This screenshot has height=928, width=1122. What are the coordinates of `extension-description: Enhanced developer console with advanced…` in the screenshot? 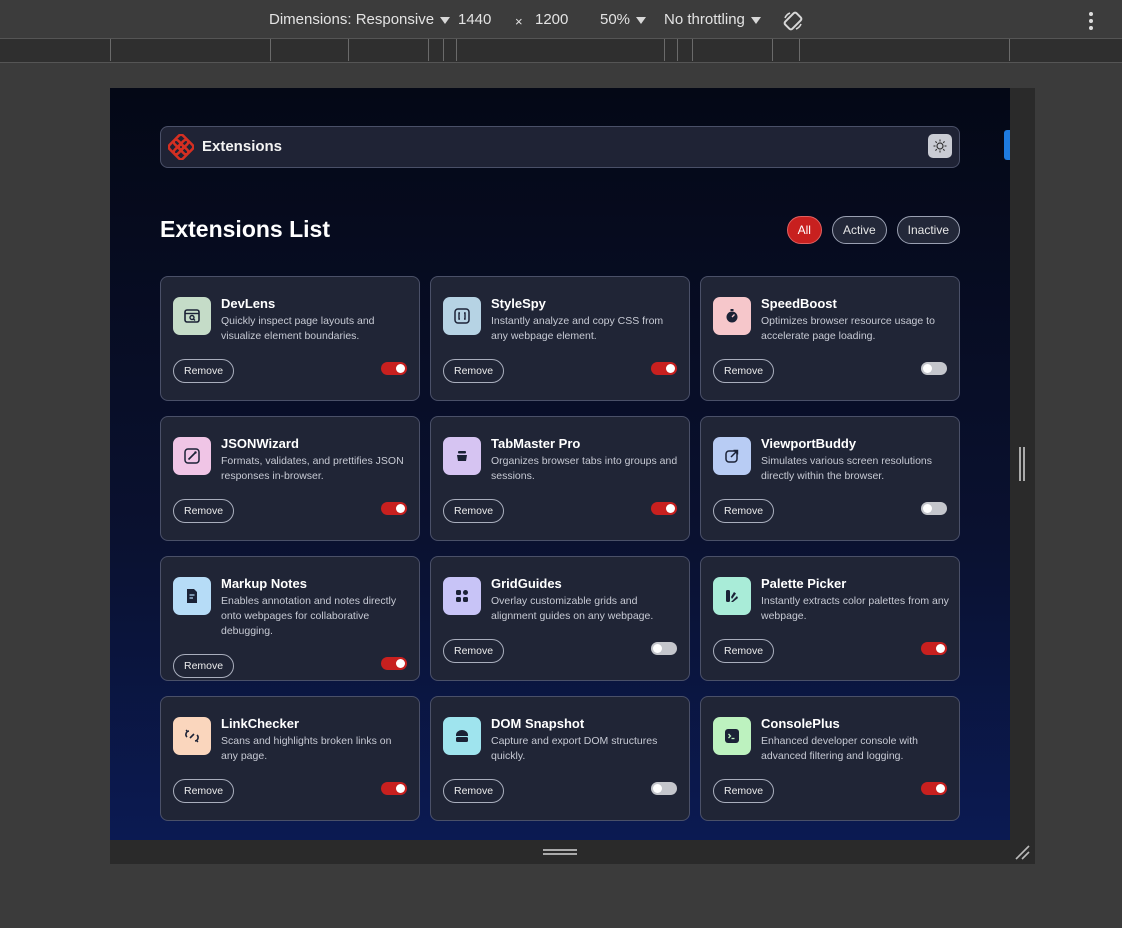 It's located at (840, 748).